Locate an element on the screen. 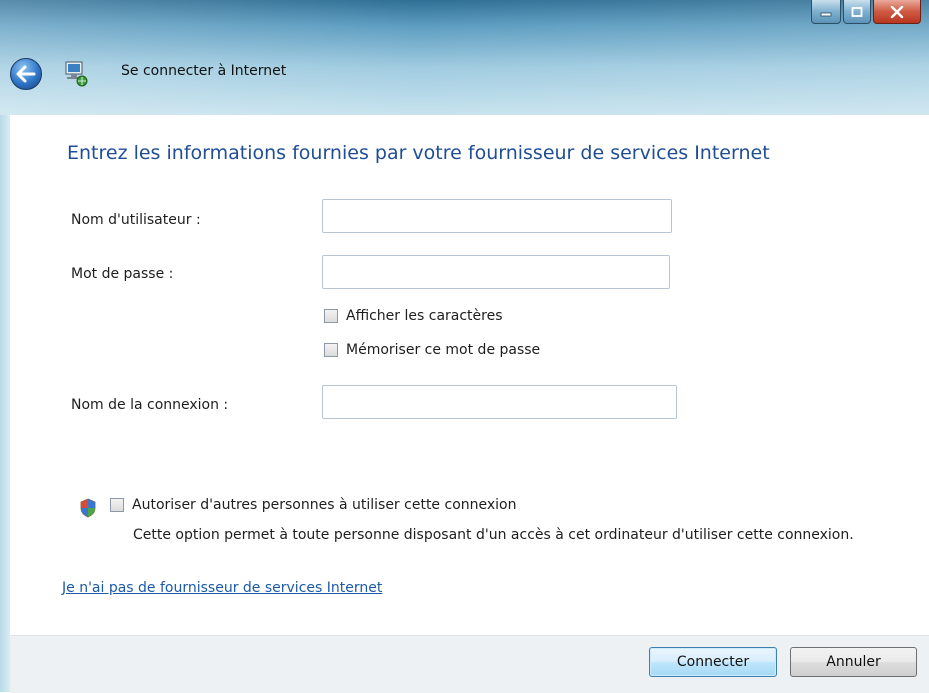 The height and width of the screenshot is (693, 929). back-arrow-icon is located at coordinates (26, 74).